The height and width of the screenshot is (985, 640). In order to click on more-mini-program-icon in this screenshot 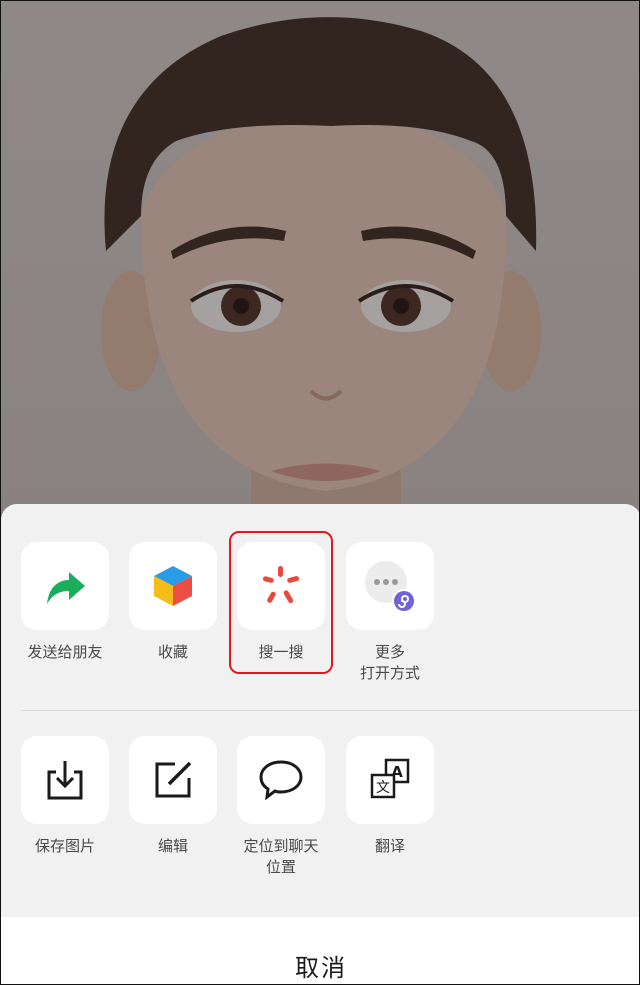, I will do `click(390, 587)`.